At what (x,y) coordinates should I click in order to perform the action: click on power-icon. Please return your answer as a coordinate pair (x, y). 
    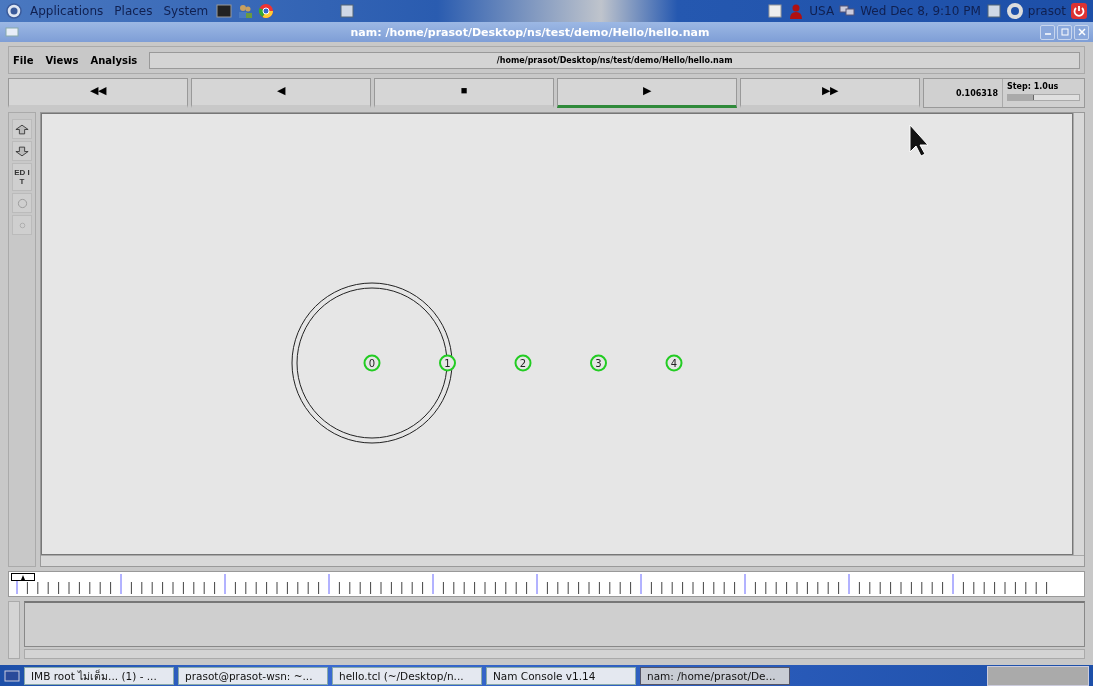
    Looking at the image, I should click on (1079, 11).